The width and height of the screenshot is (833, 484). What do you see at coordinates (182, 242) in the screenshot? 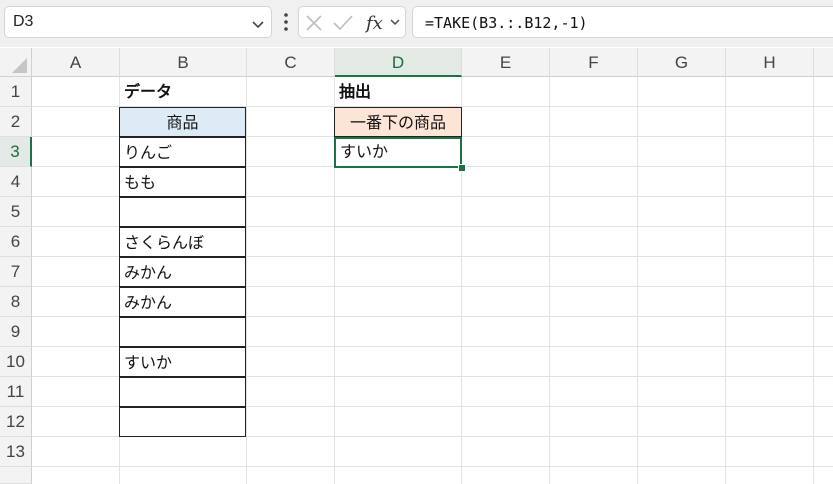
I see `cell-b6: さくらんぼ` at bounding box center [182, 242].